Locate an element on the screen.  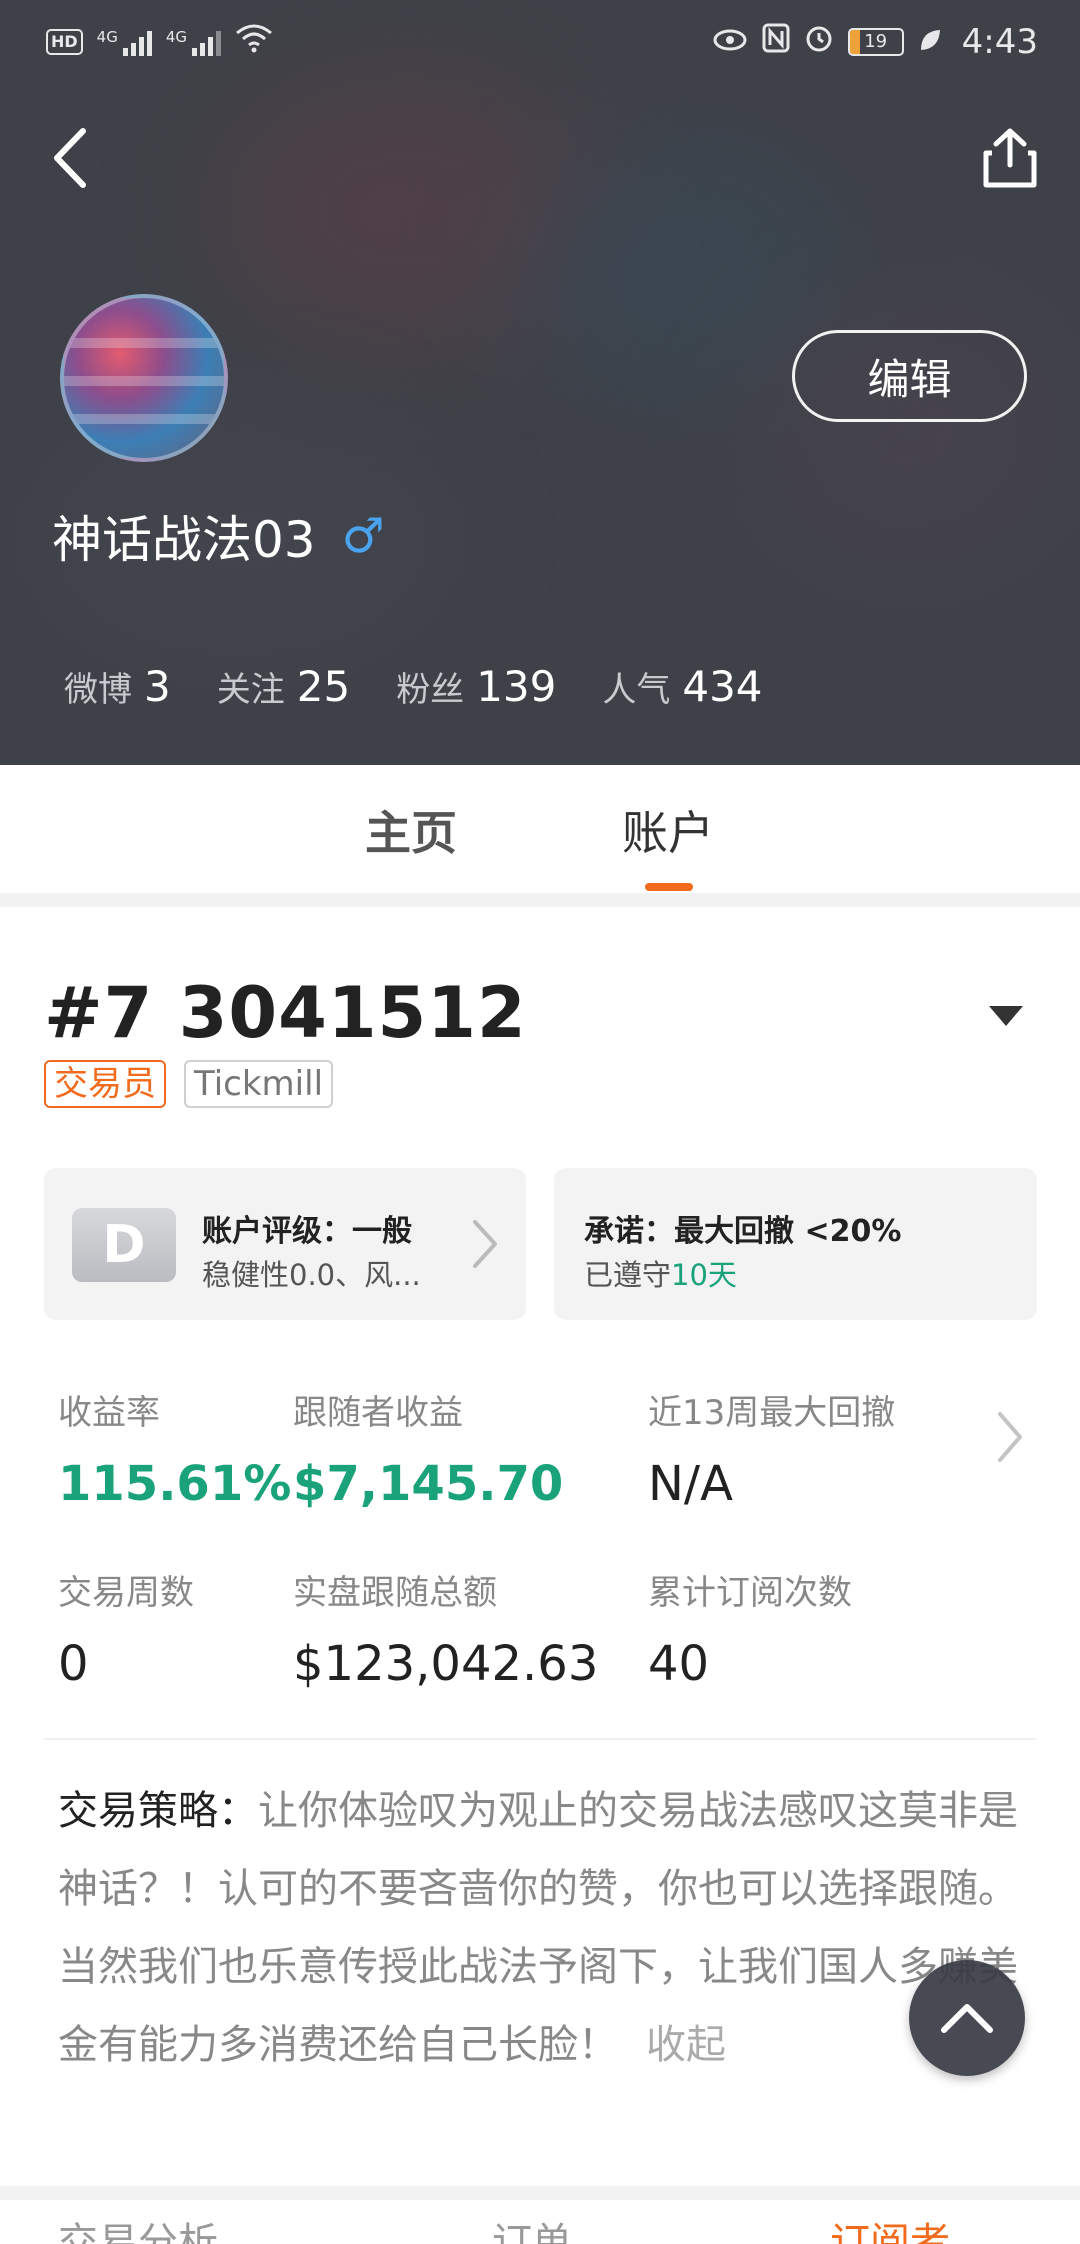
male-gender-icon: ♂ is located at coordinates (363, 536).